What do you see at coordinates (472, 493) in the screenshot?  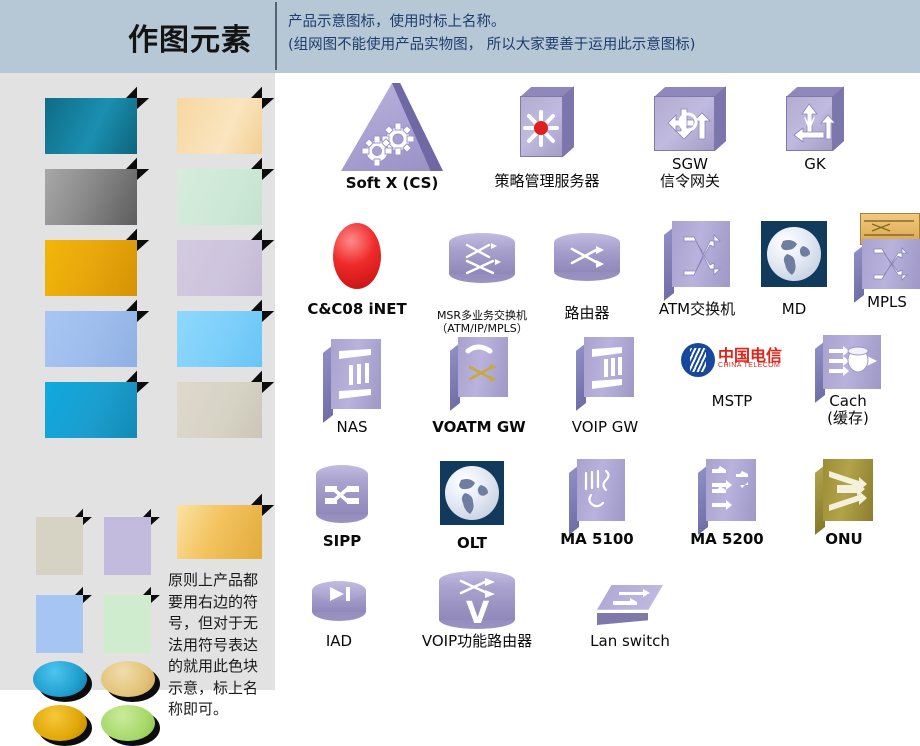 I see `olt-globe-icon` at bounding box center [472, 493].